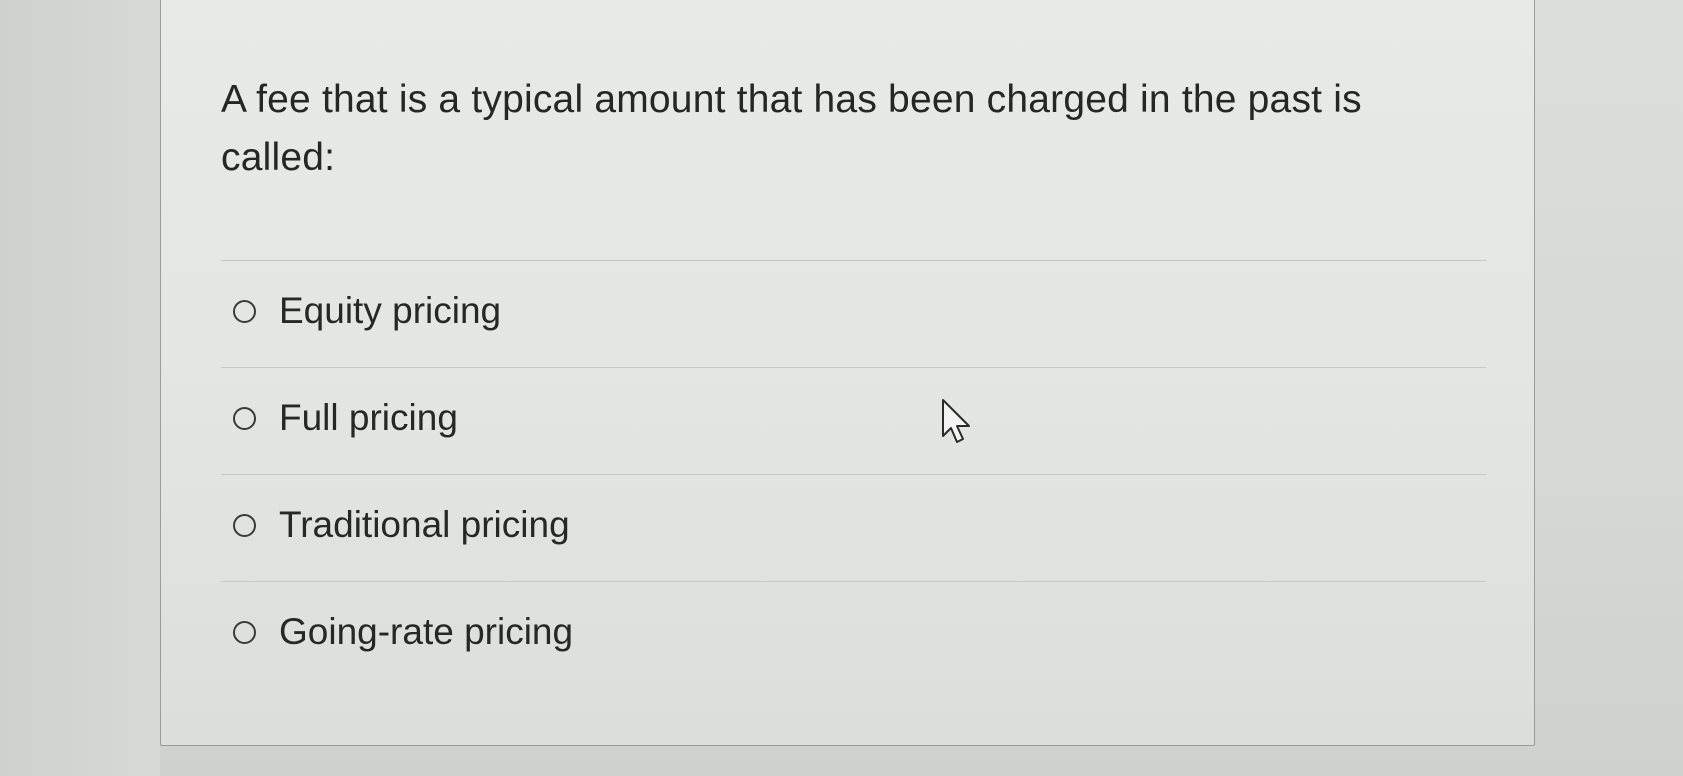 Image resolution: width=1683 pixels, height=776 pixels. I want to click on mouse-pointer-icon, so click(956, 421).